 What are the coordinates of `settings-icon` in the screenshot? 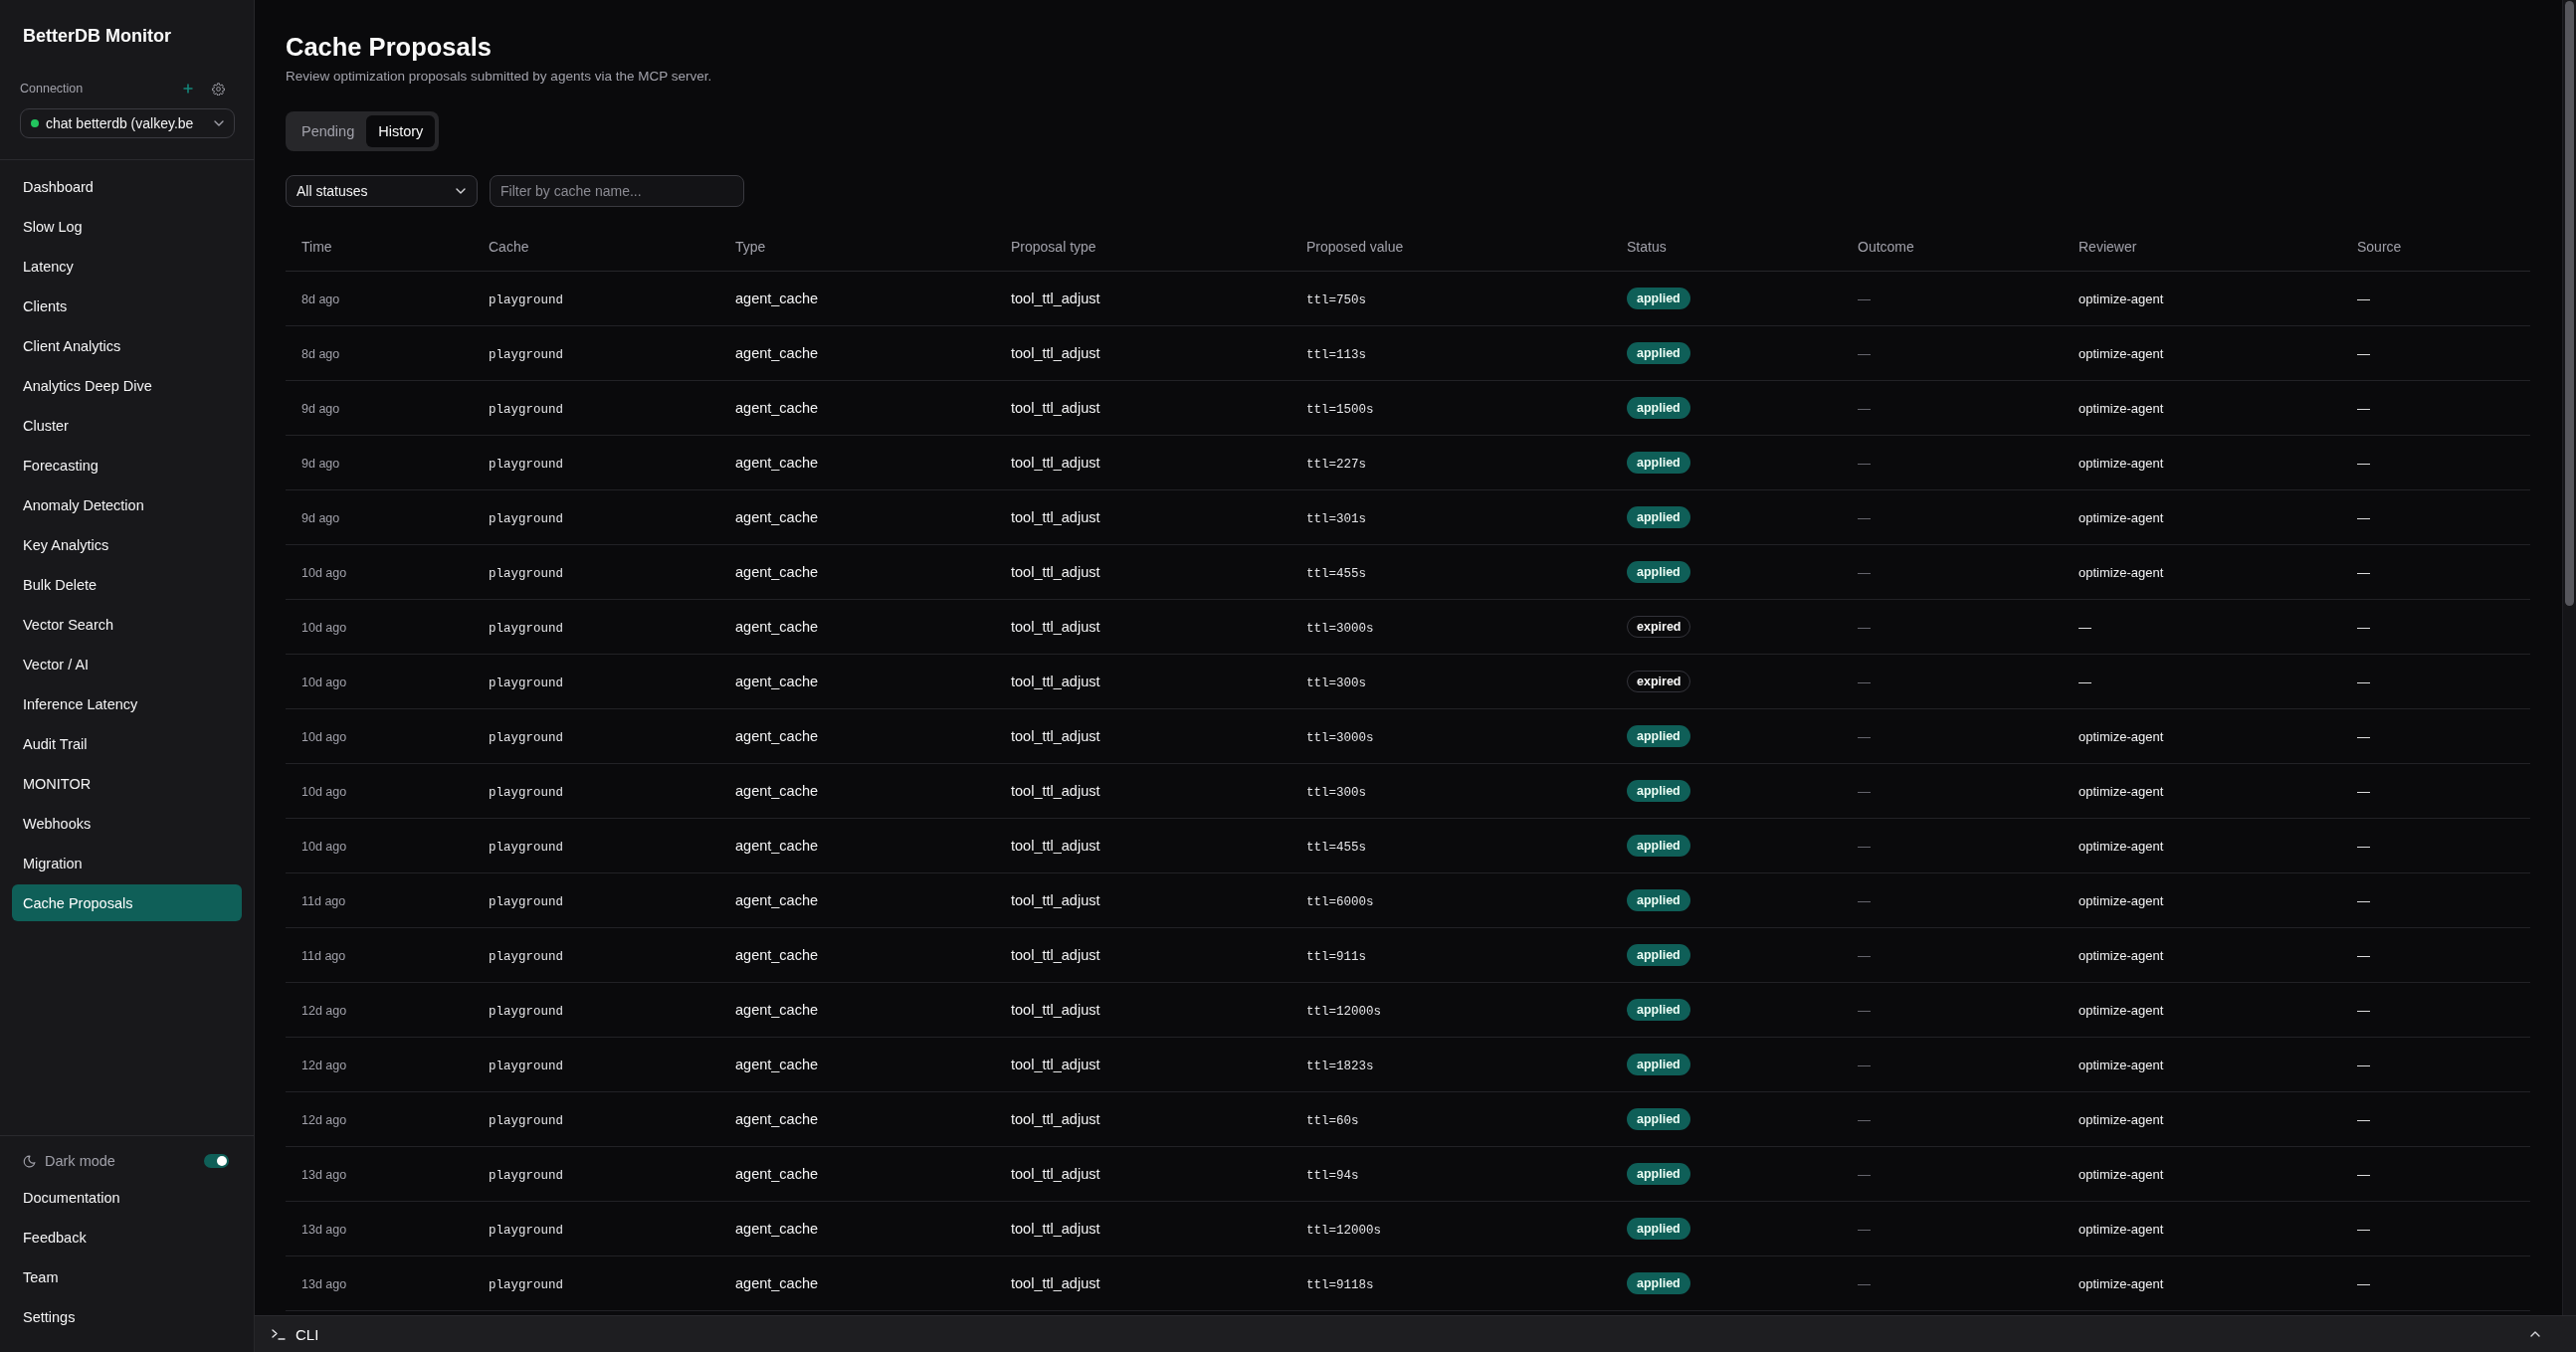 It's located at (218, 89).